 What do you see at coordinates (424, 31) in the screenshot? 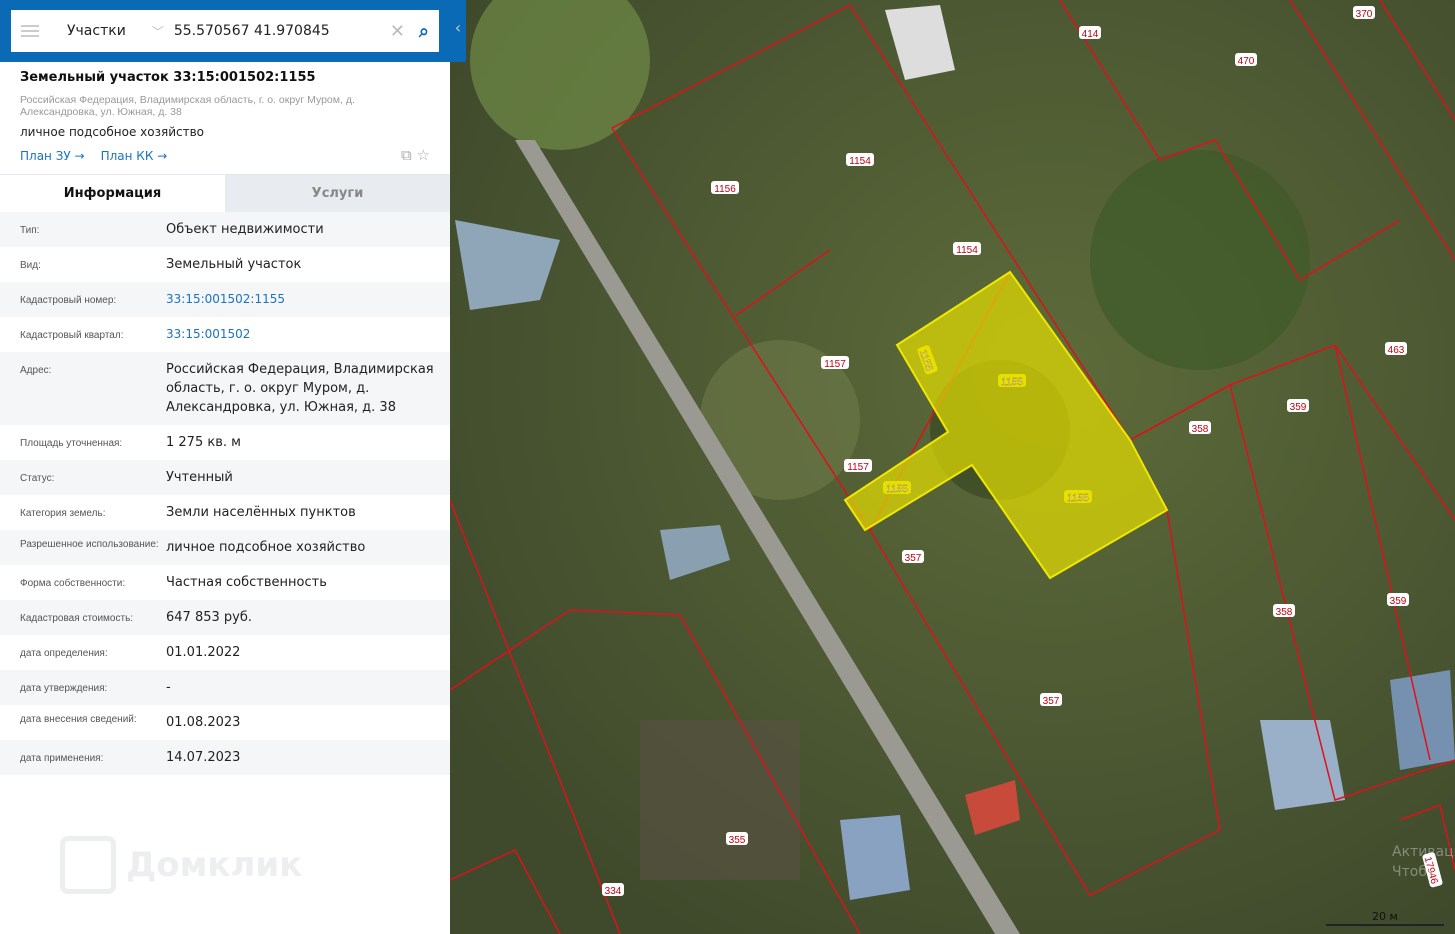
I see `search-icon: ⌕` at bounding box center [424, 31].